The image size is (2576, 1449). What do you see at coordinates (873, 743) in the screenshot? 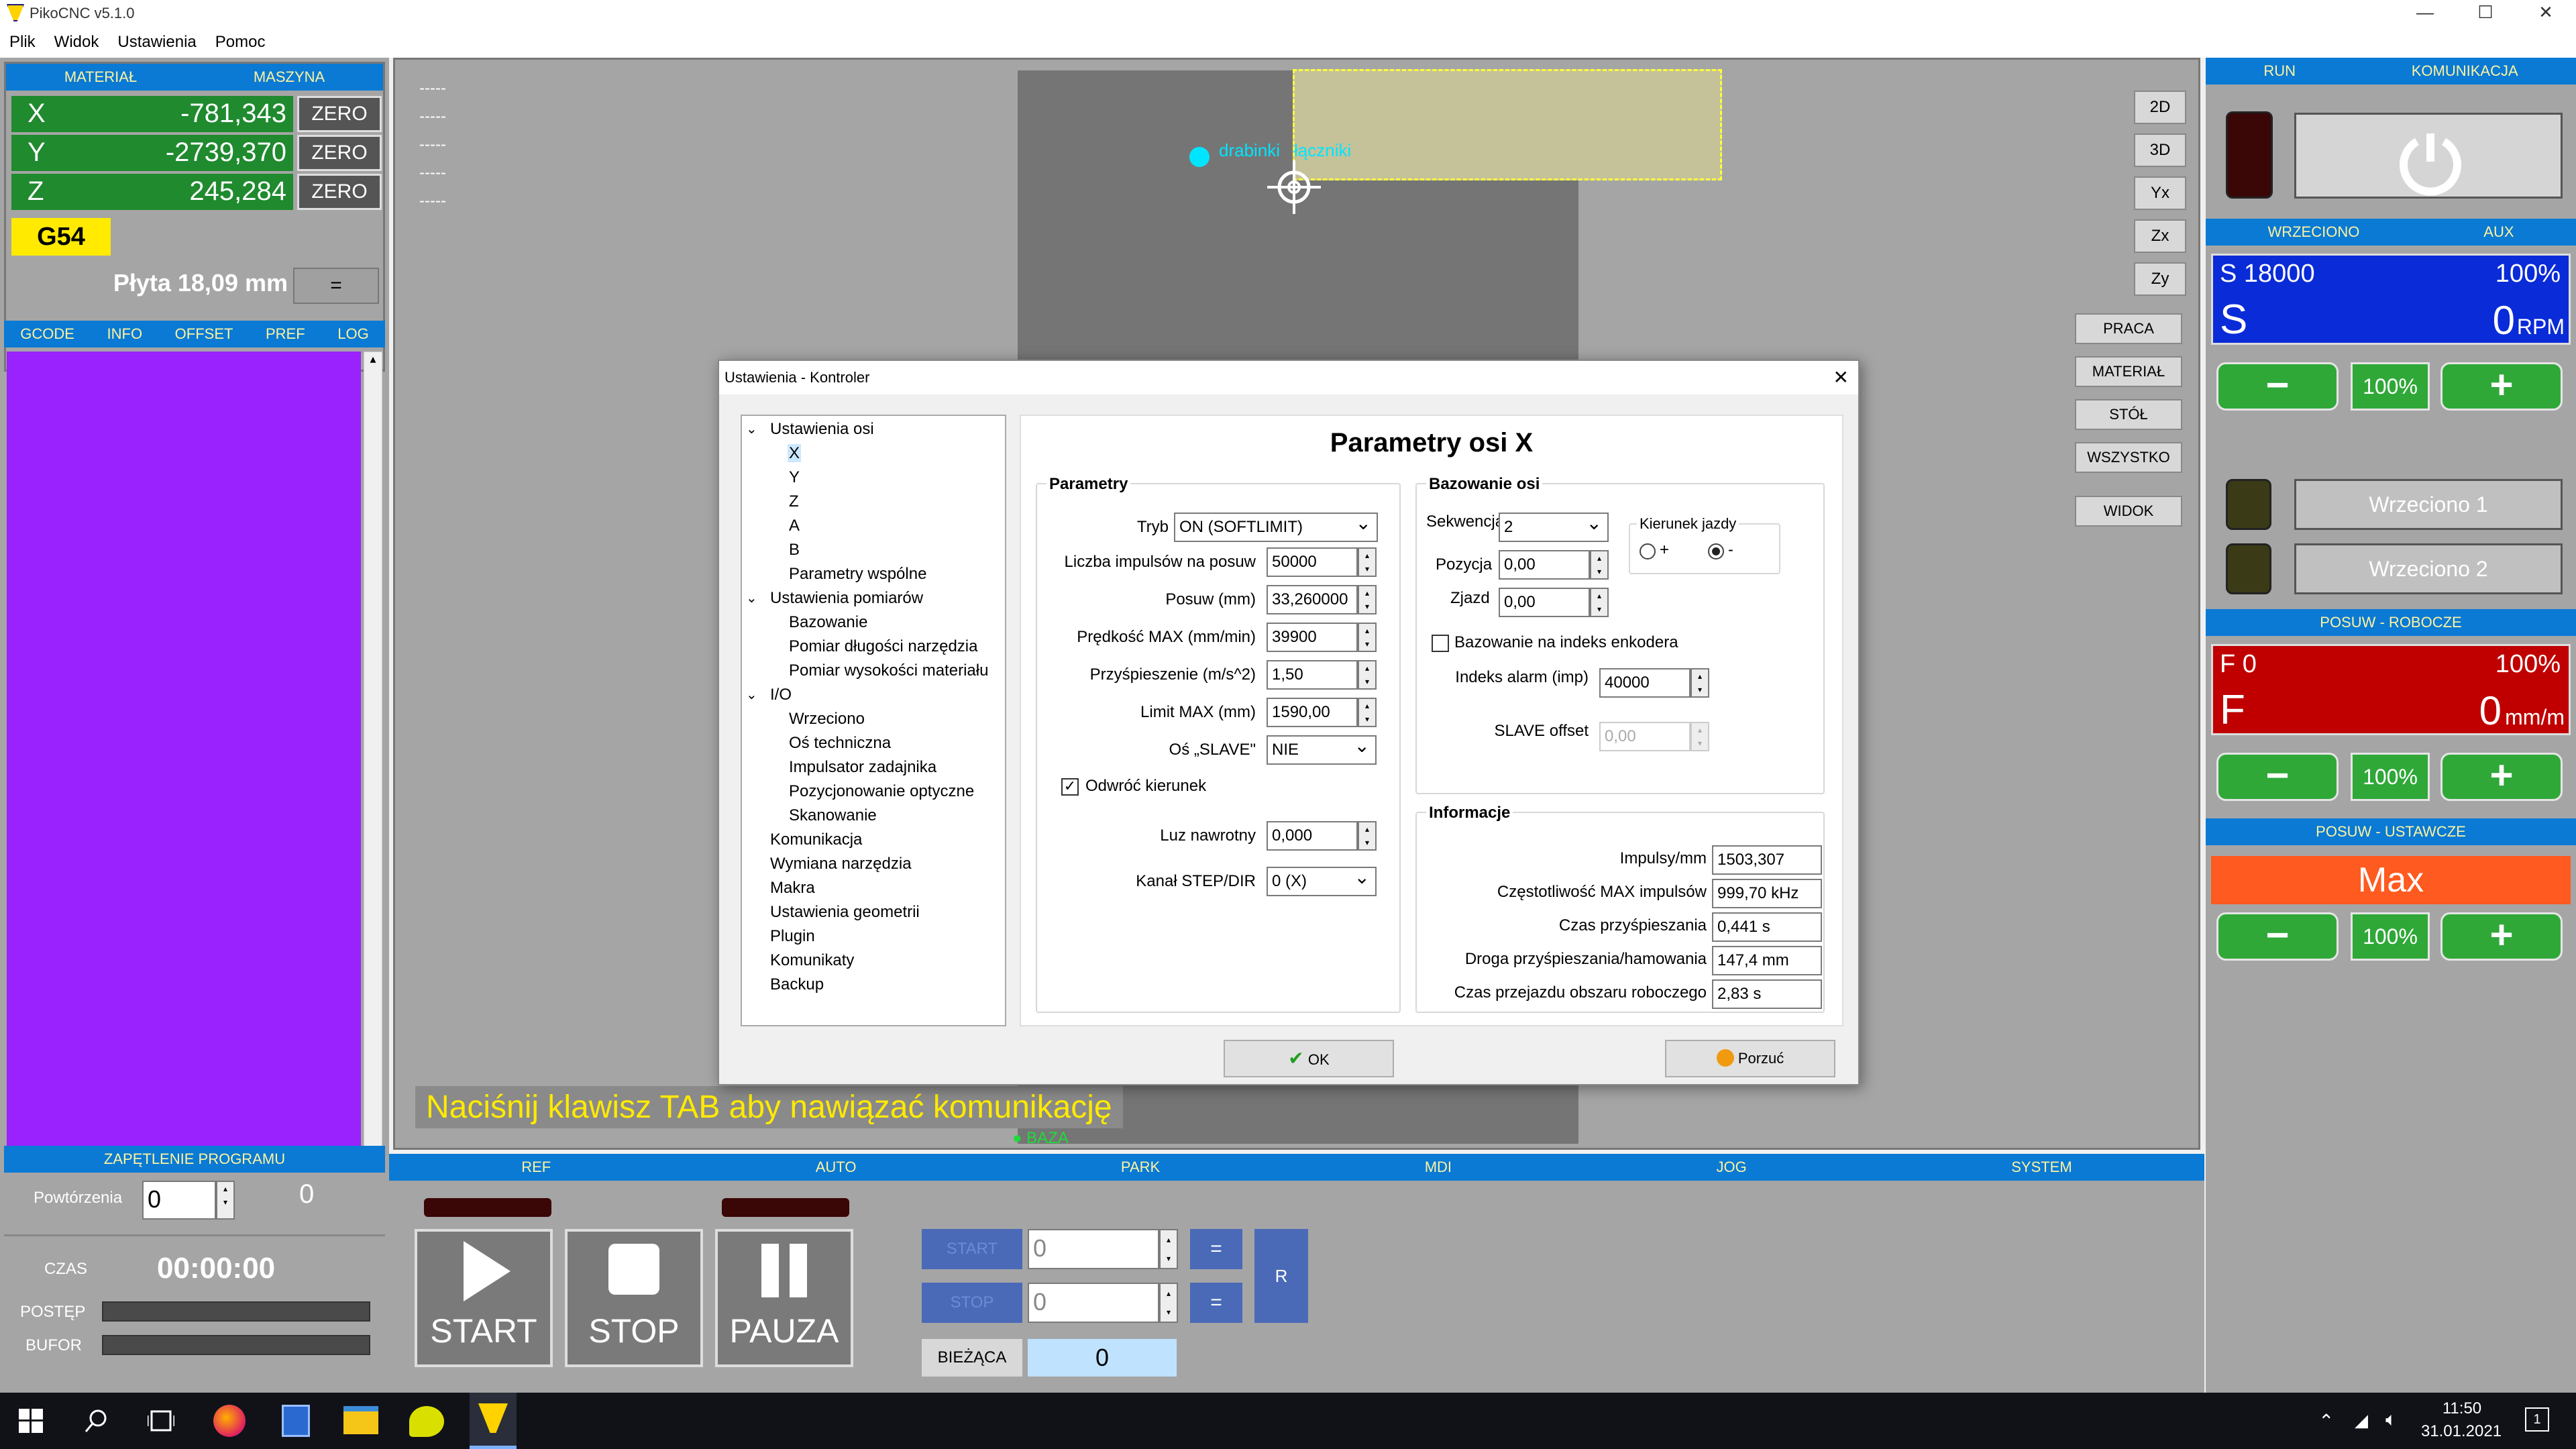
I see `tree-item: Oś techniczna` at bounding box center [873, 743].